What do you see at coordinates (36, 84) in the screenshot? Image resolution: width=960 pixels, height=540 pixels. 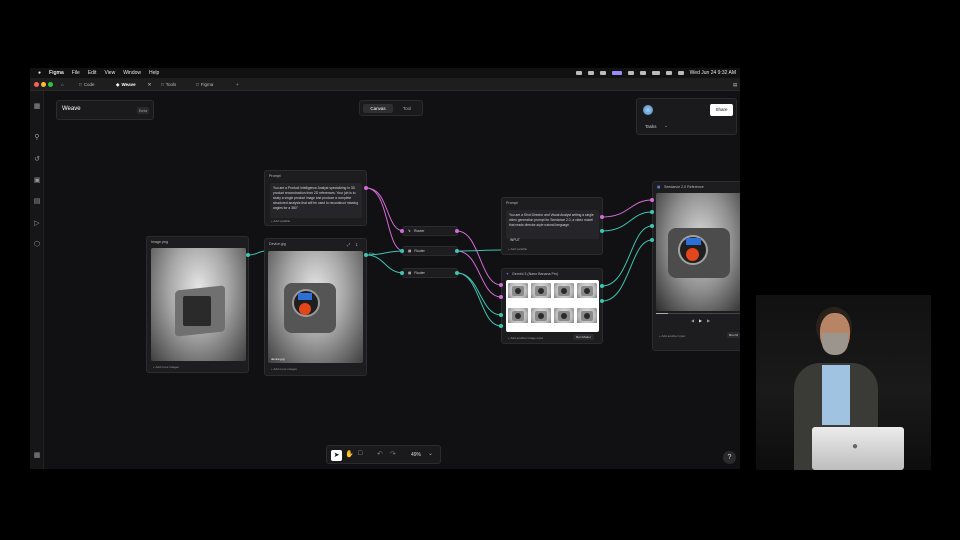 I see `close-window-button` at bounding box center [36, 84].